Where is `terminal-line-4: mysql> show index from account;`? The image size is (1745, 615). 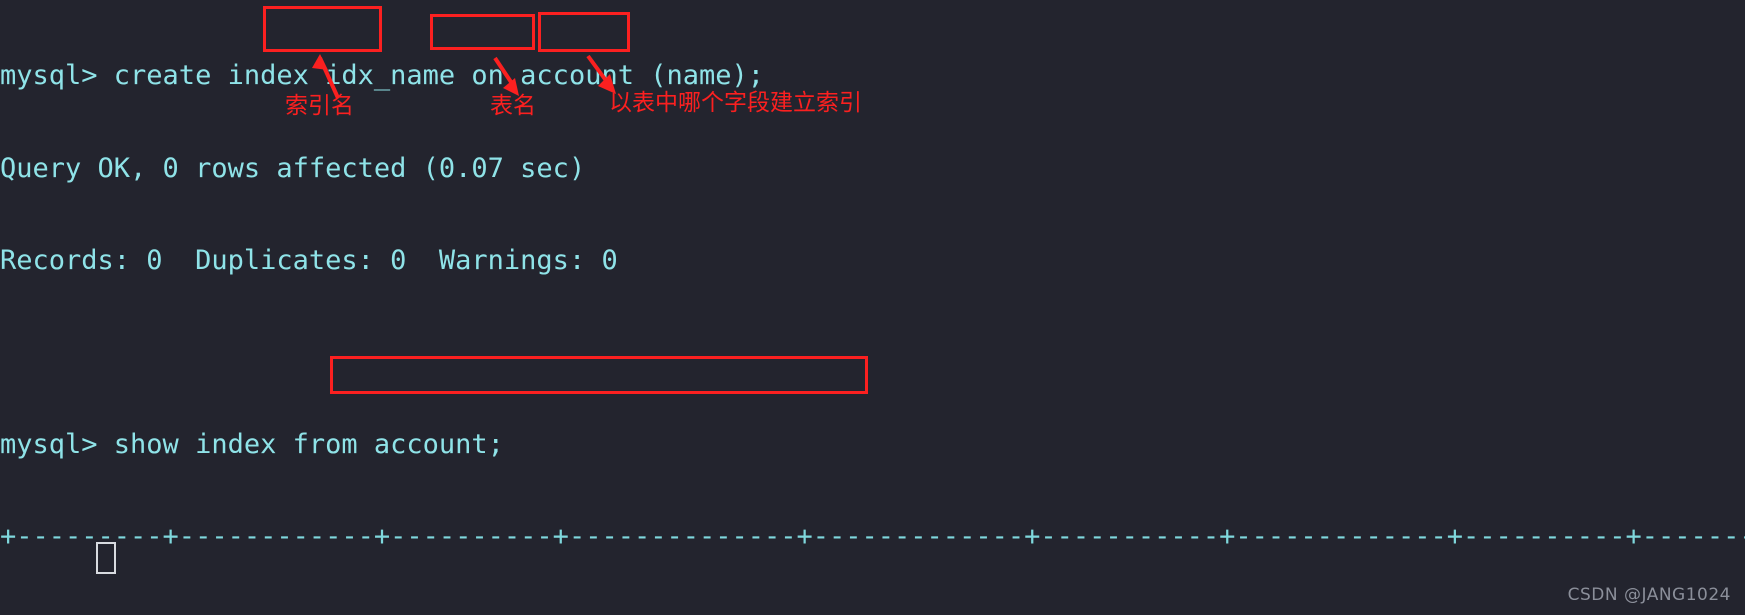 terminal-line-4: mysql> show index from account; is located at coordinates (252, 444).